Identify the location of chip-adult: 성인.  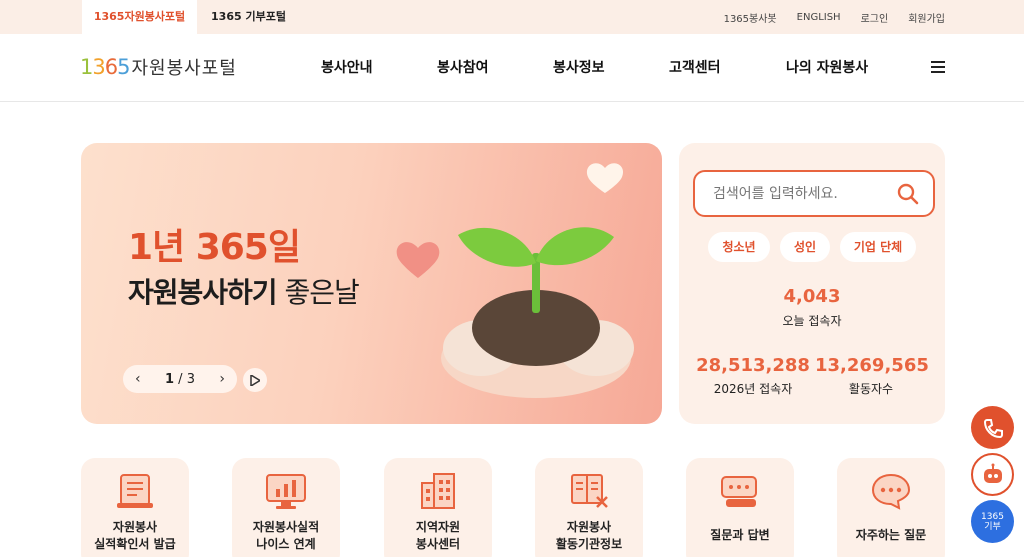
(805, 247).